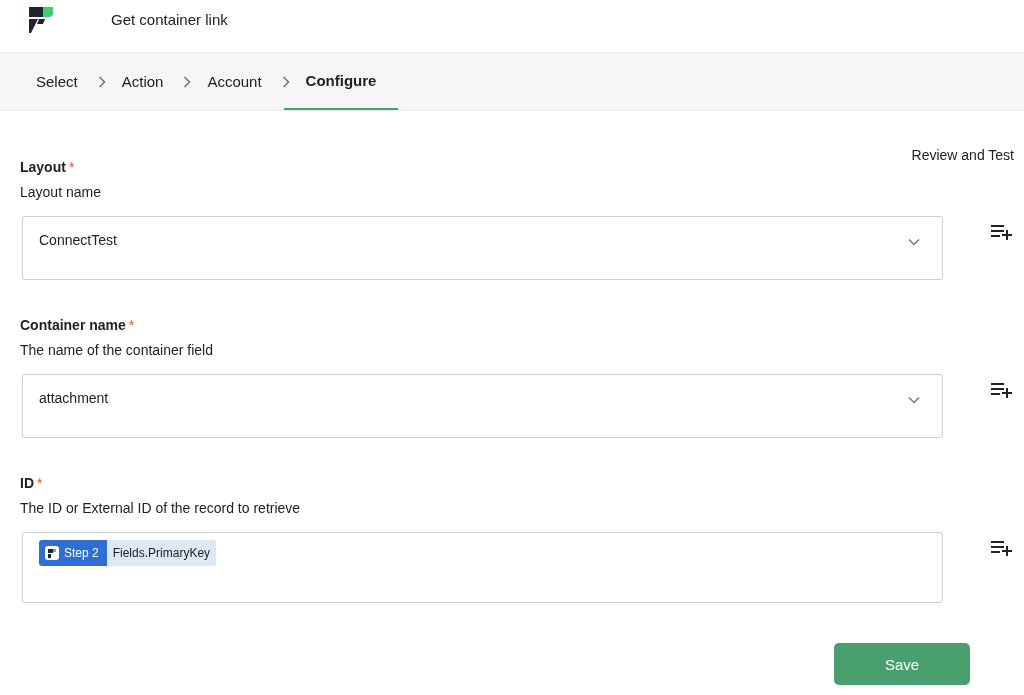  Describe the element at coordinates (962, 155) in the screenshot. I see `review-and-test-link: Review and Test` at that location.